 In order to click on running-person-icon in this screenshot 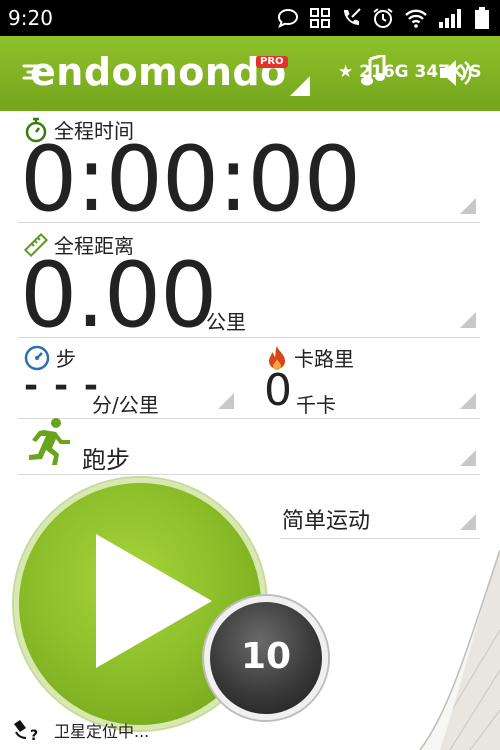, I will do `click(49, 441)`.